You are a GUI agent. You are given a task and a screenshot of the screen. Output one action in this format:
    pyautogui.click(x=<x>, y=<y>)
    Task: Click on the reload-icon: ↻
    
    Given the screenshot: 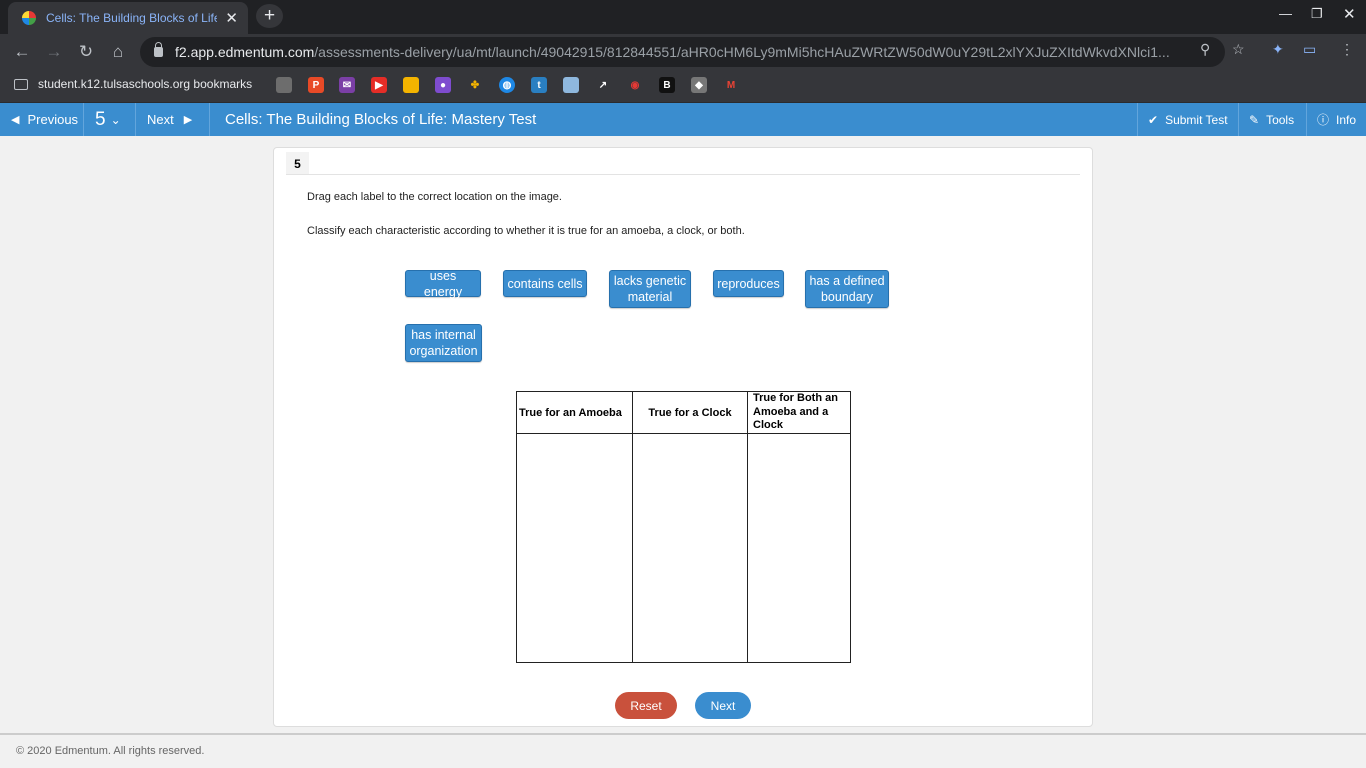 What is the action you would take?
    pyautogui.click(x=86, y=52)
    